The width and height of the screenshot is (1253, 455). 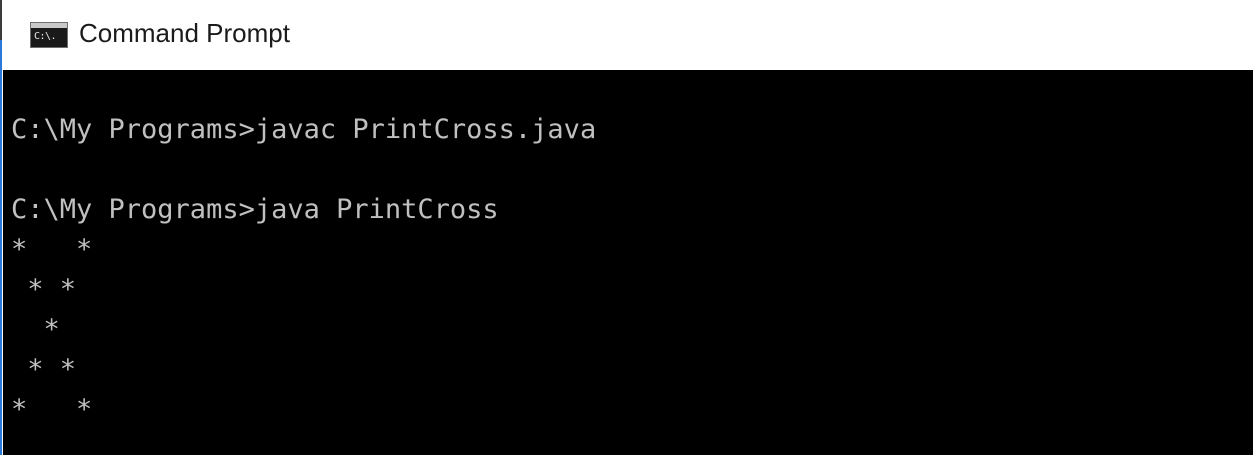 What do you see at coordinates (35, 329) in the screenshot?
I see `console-line: *` at bounding box center [35, 329].